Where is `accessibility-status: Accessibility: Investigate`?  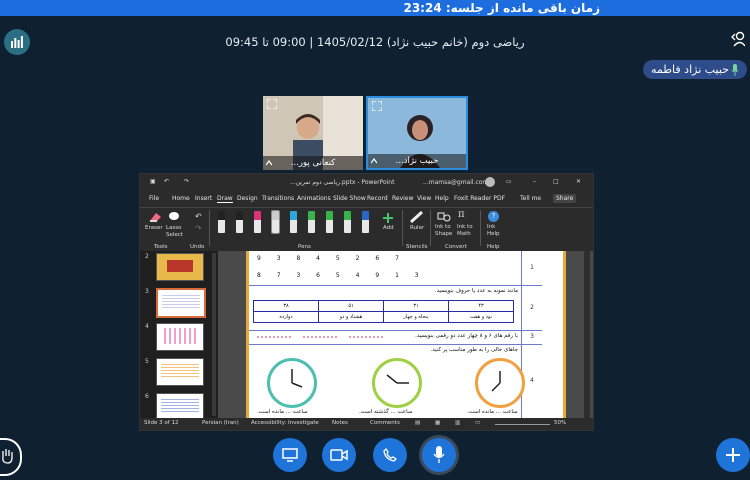 accessibility-status: Accessibility: Investigate is located at coordinates (285, 423).